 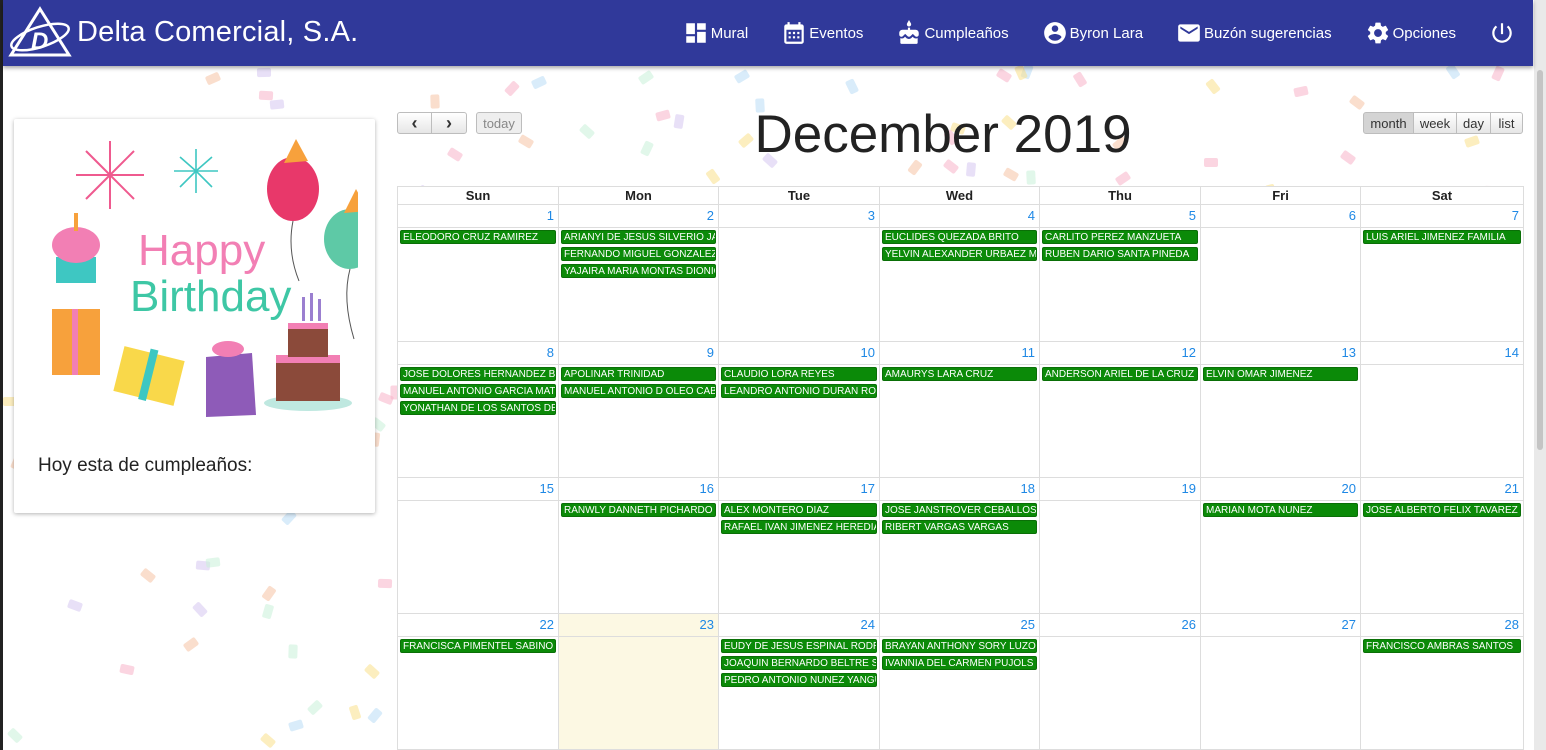 I want to click on day-cell: 11 AMAURYS LARA CRUZ, so click(x=960, y=410).